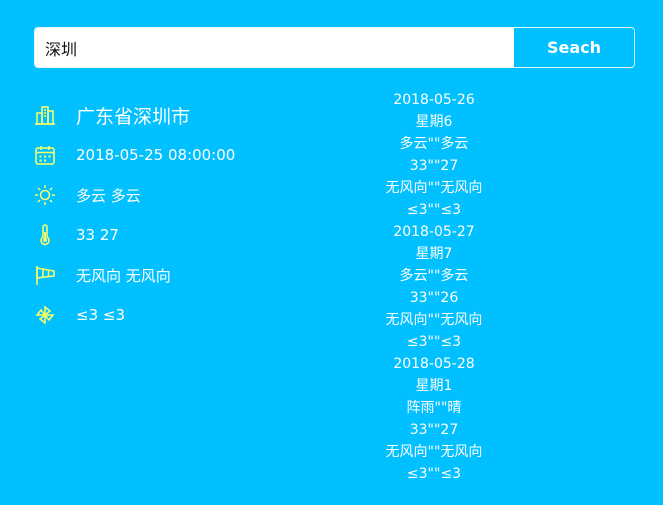  I want to click on search-bar: Seach, so click(334, 47).